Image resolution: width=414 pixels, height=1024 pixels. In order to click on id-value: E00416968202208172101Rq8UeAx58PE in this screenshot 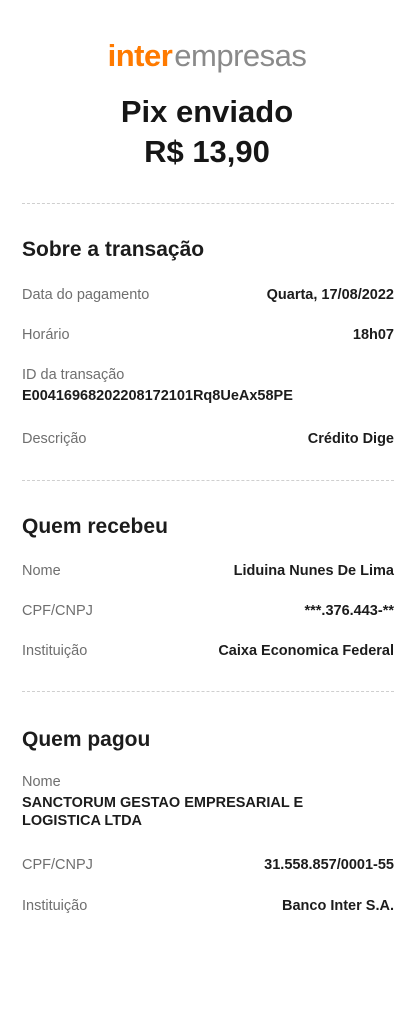, I will do `click(157, 396)`.